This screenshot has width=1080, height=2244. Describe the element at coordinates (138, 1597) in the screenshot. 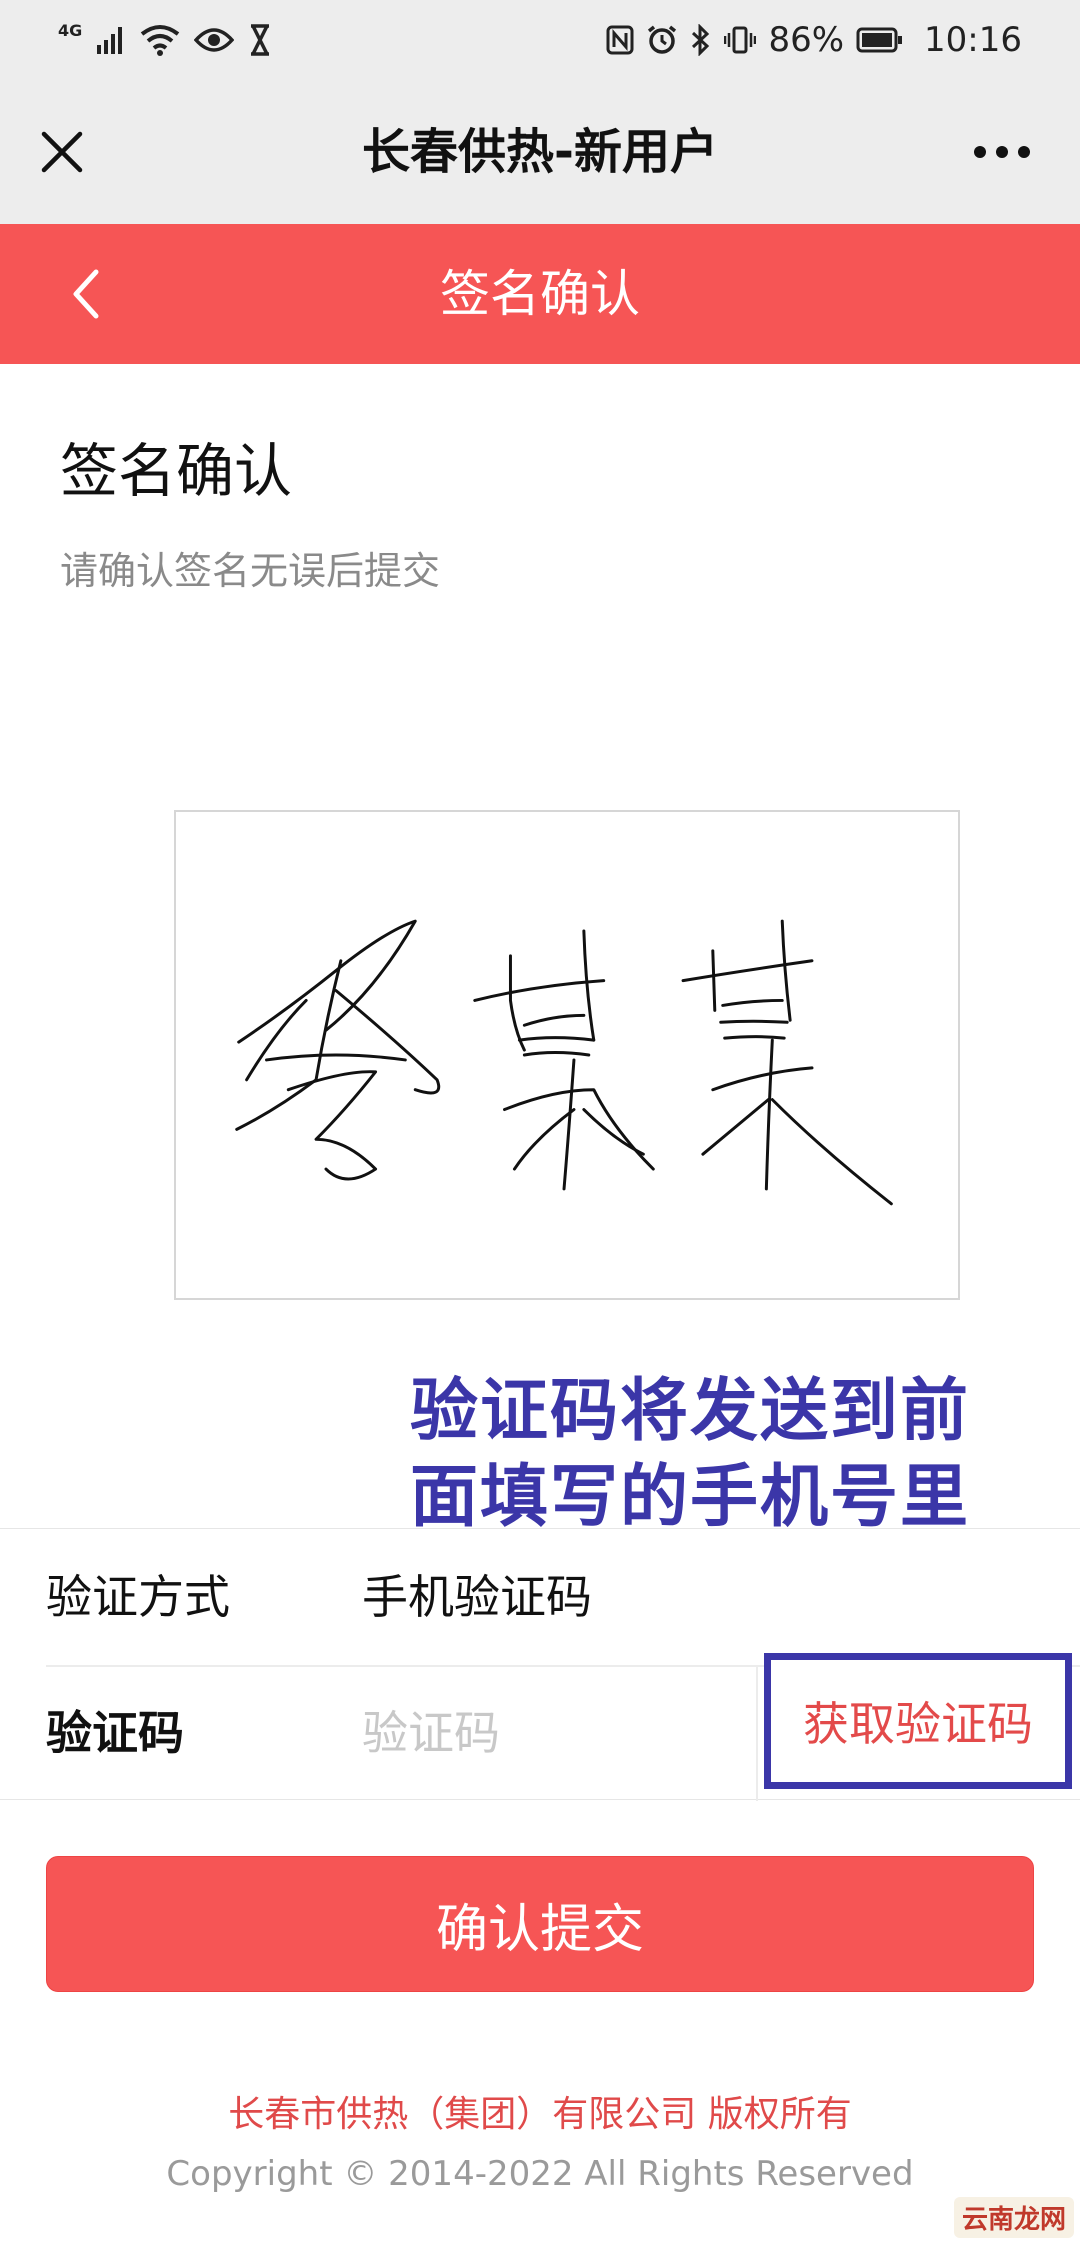

I see `verify-method-label: 验证方式` at that location.